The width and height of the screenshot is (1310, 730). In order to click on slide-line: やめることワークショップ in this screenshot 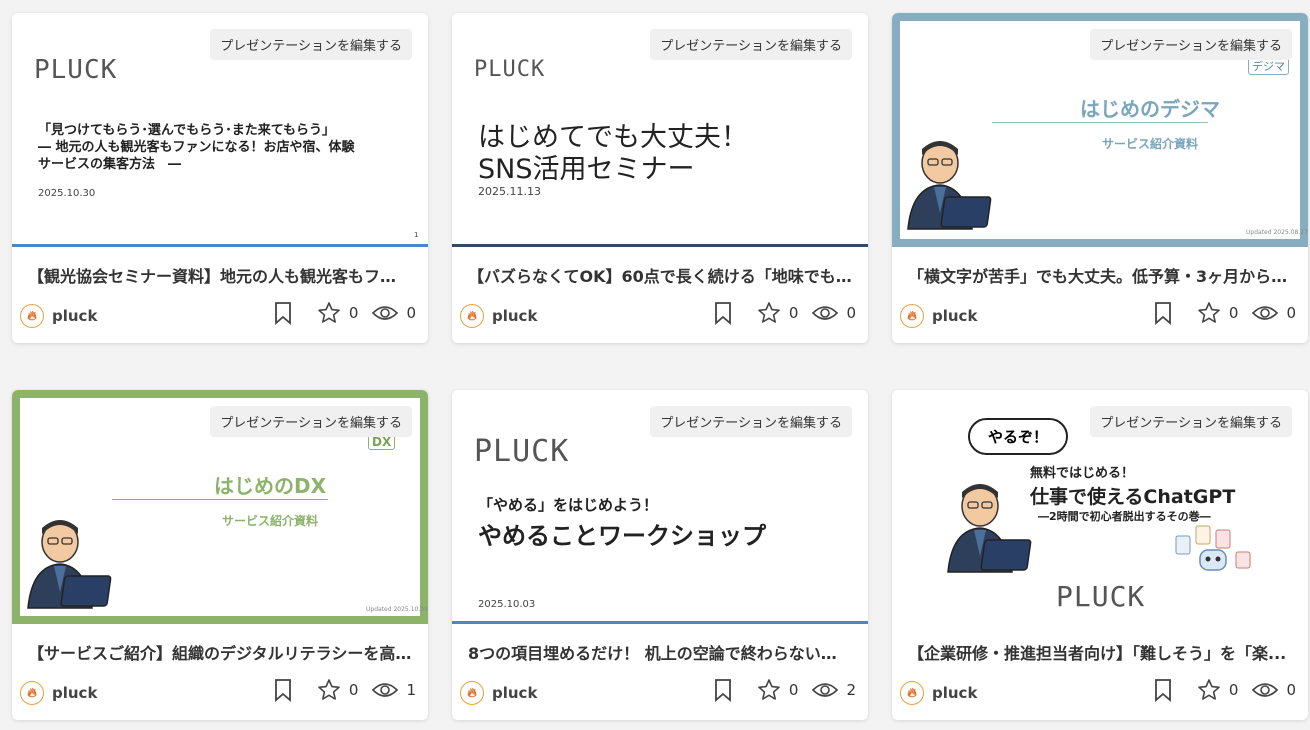, I will do `click(622, 536)`.